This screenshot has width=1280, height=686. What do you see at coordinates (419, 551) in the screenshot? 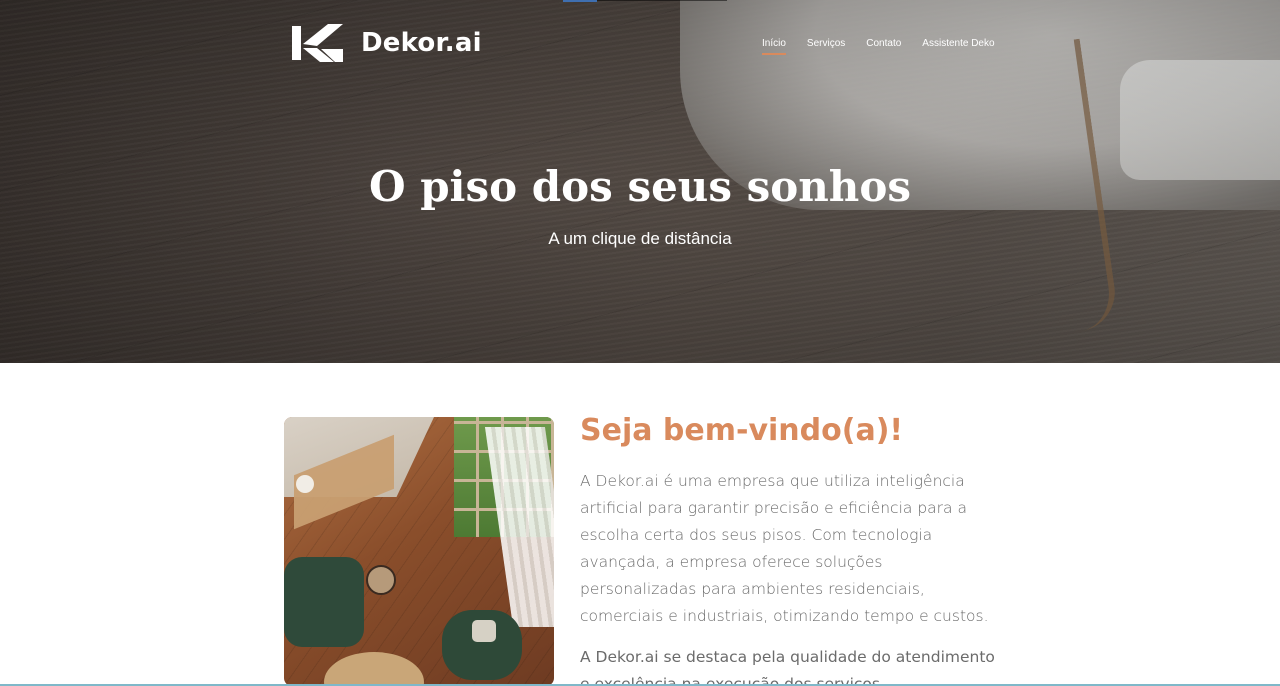
I see `living-room-photo` at bounding box center [419, 551].